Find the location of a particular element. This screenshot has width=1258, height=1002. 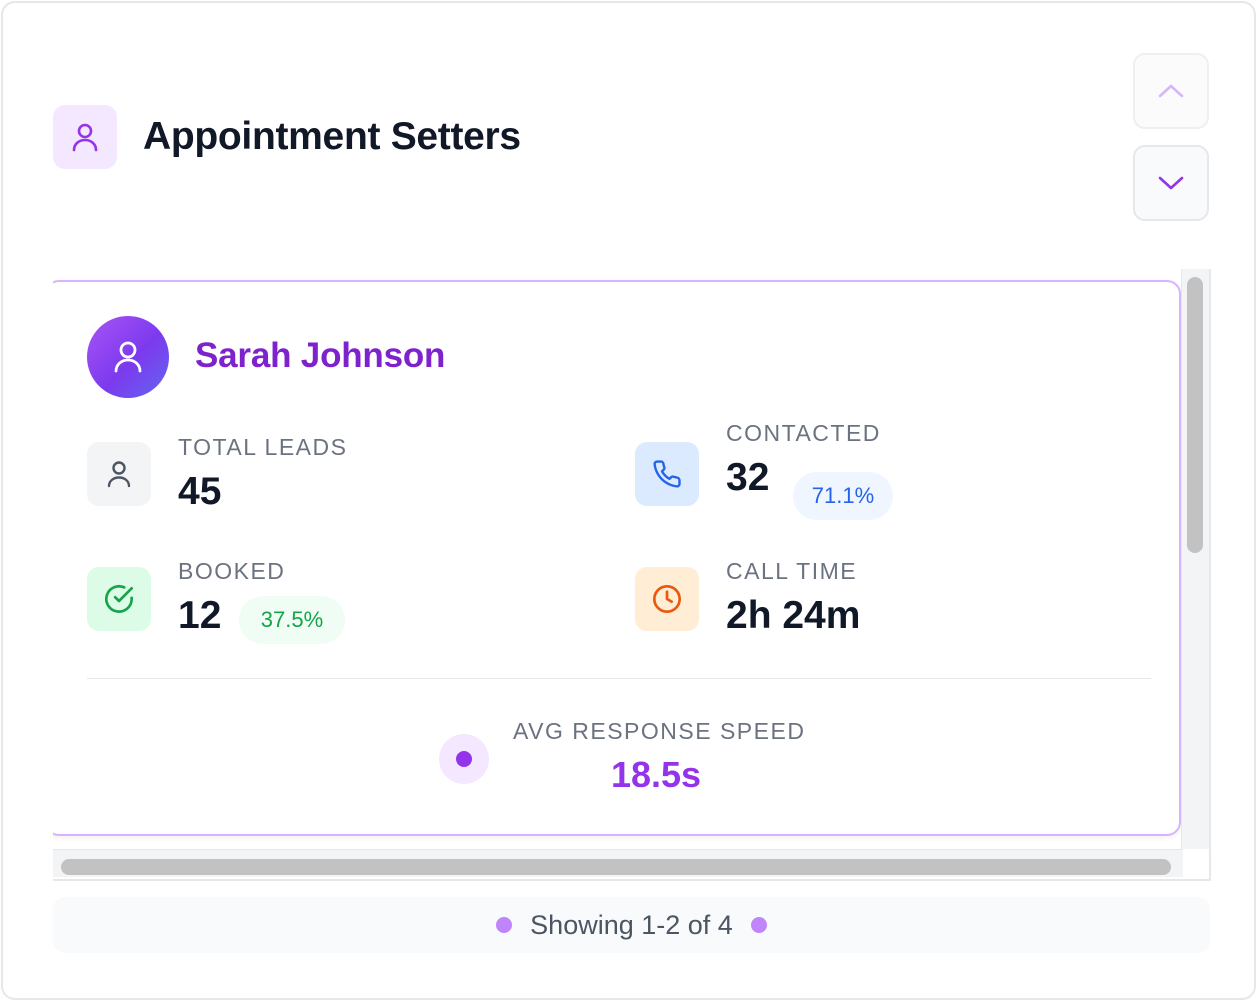

booked-label: BOOKED is located at coordinates (232, 571).